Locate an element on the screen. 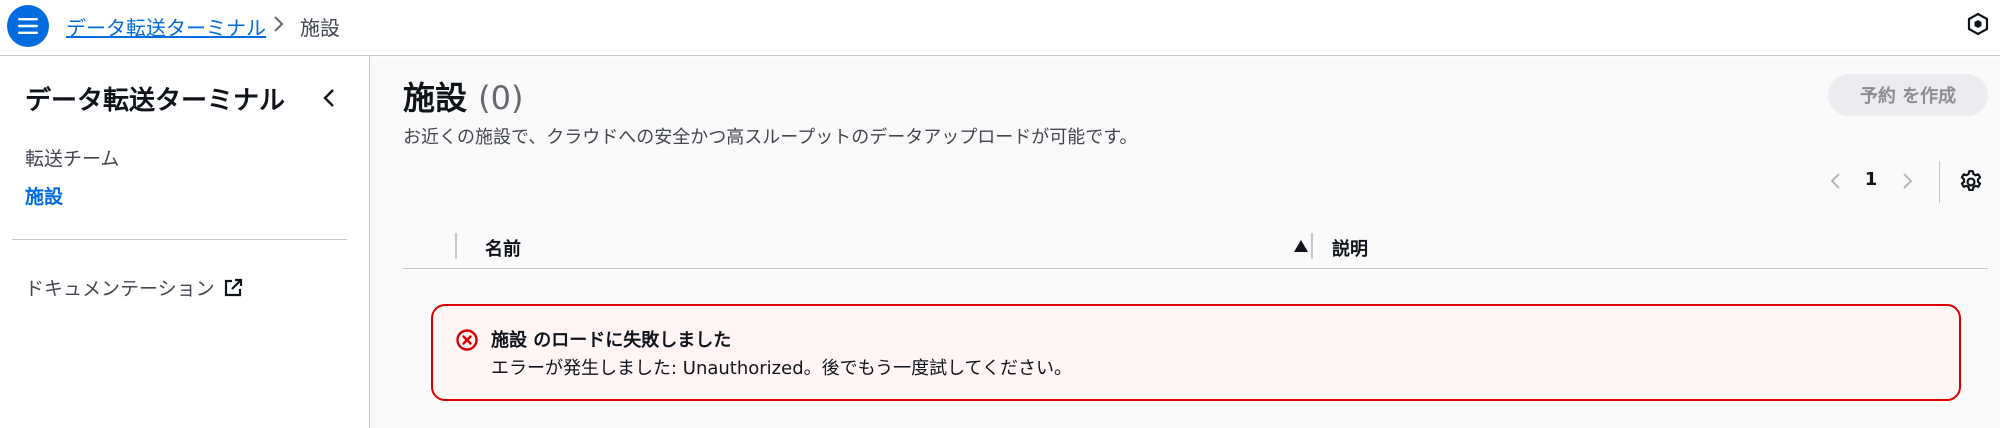 The image size is (2000, 428). page-title: 施設 (0) is located at coordinates (463, 96).